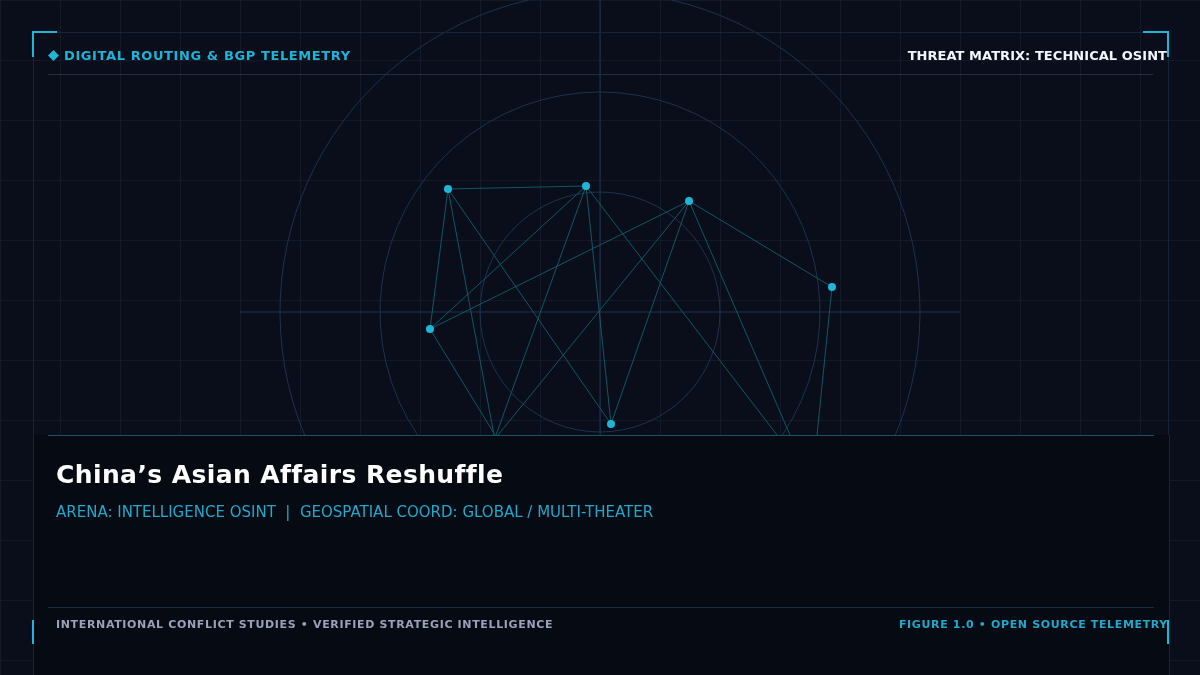 This screenshot has width=1200, height=675. I want to click on headline: China’s Asian Affairs Reshuffle, so click(280, 475).